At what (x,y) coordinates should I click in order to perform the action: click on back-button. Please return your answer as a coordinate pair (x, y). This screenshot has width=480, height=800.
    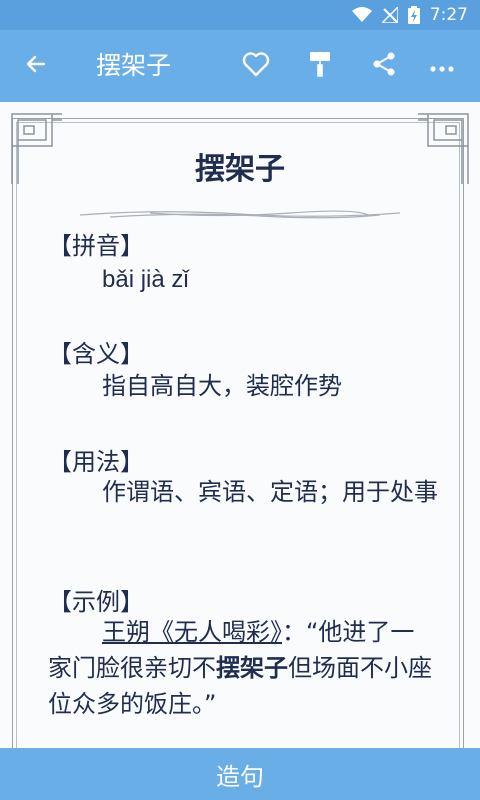
    Looking at the image, I should click on (36, 66).